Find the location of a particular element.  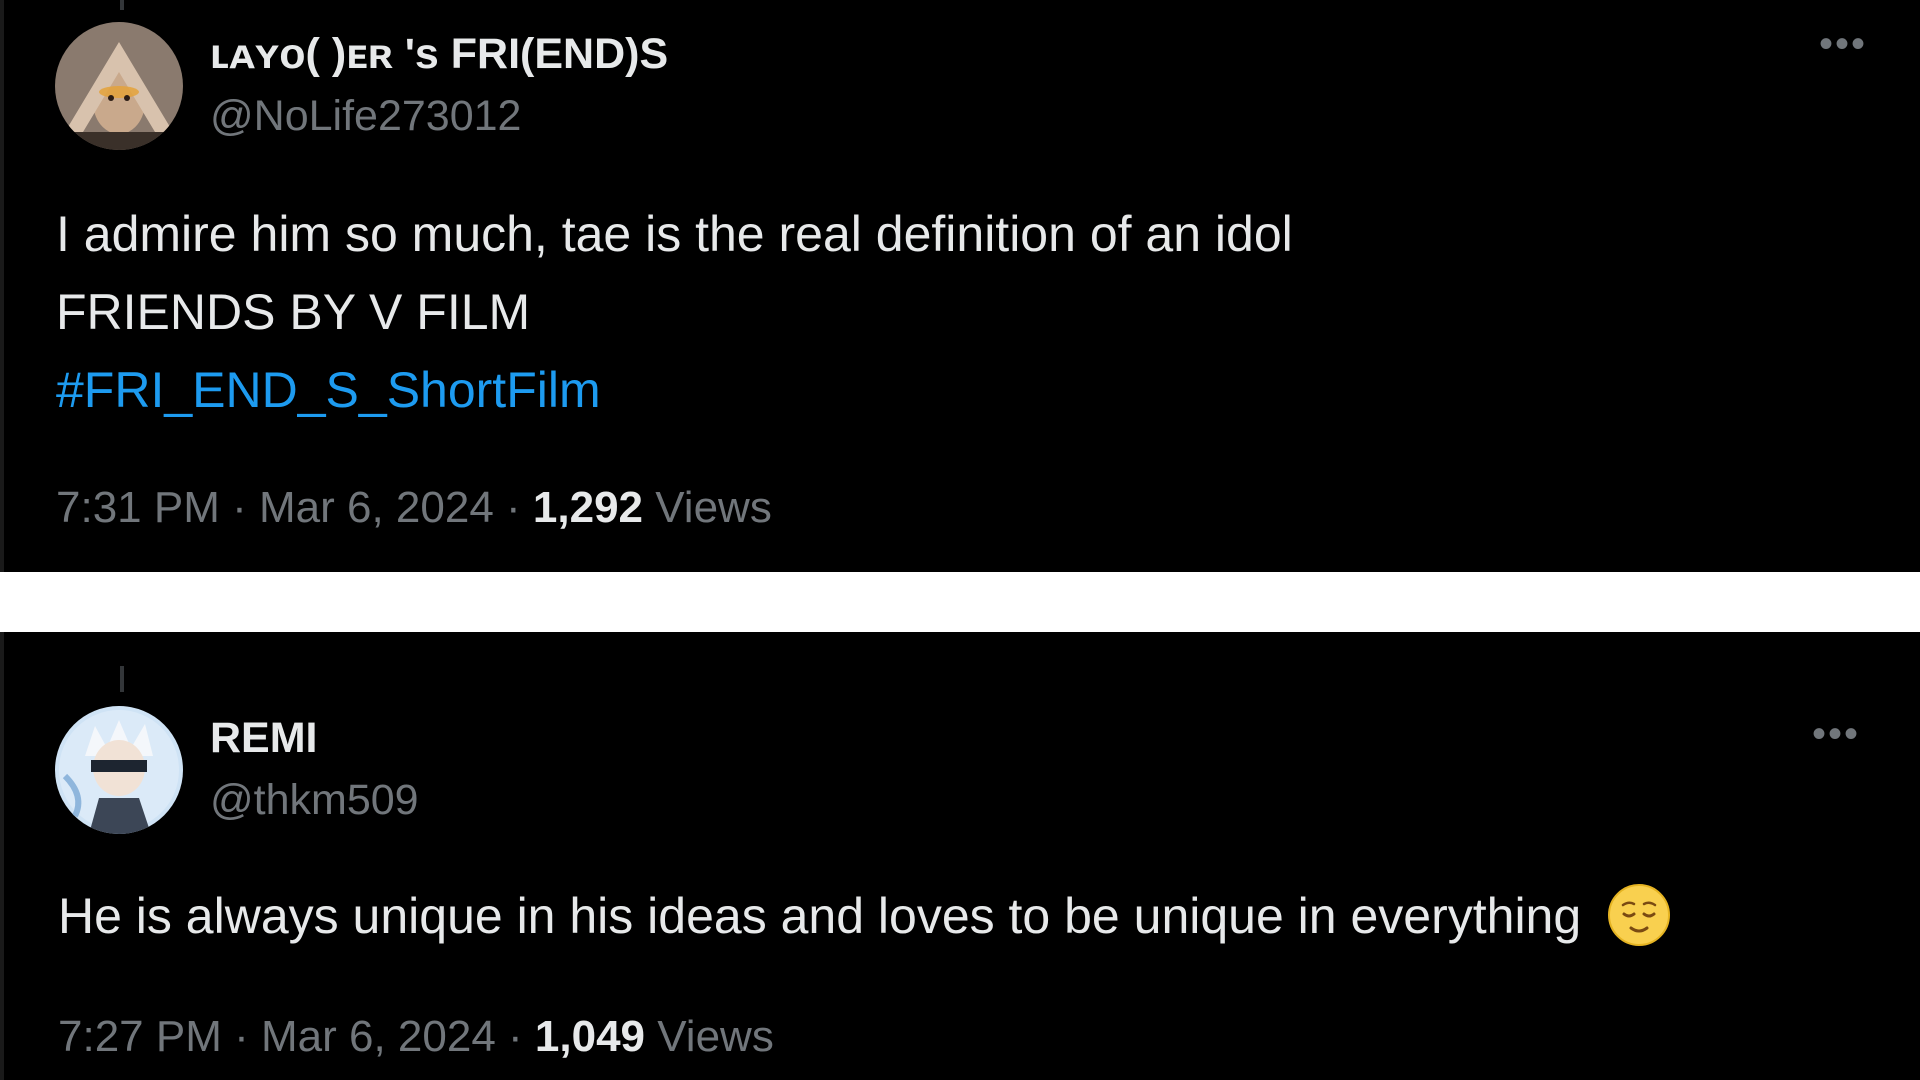

views-count: 1,292 is located at coordinates (588, 507).